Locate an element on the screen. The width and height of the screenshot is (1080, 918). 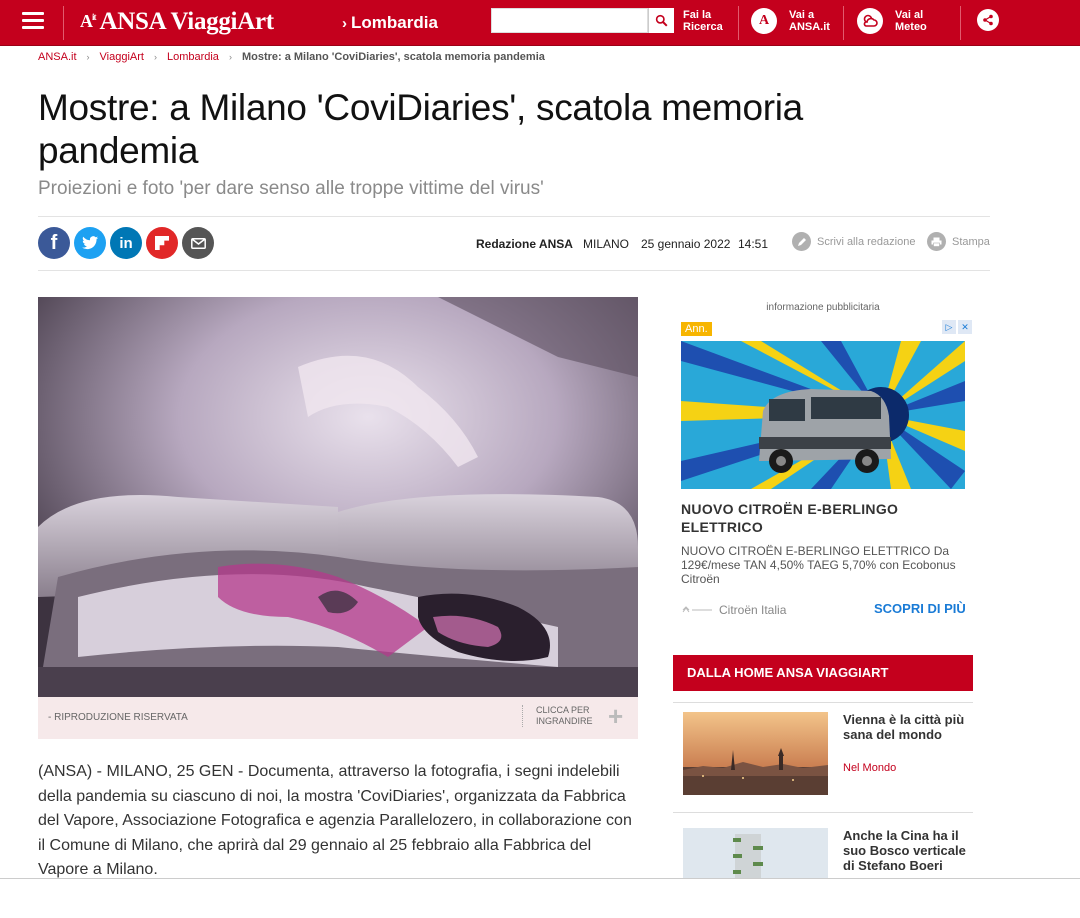
article-time: 14:51 is located at coordinates (753, 244).